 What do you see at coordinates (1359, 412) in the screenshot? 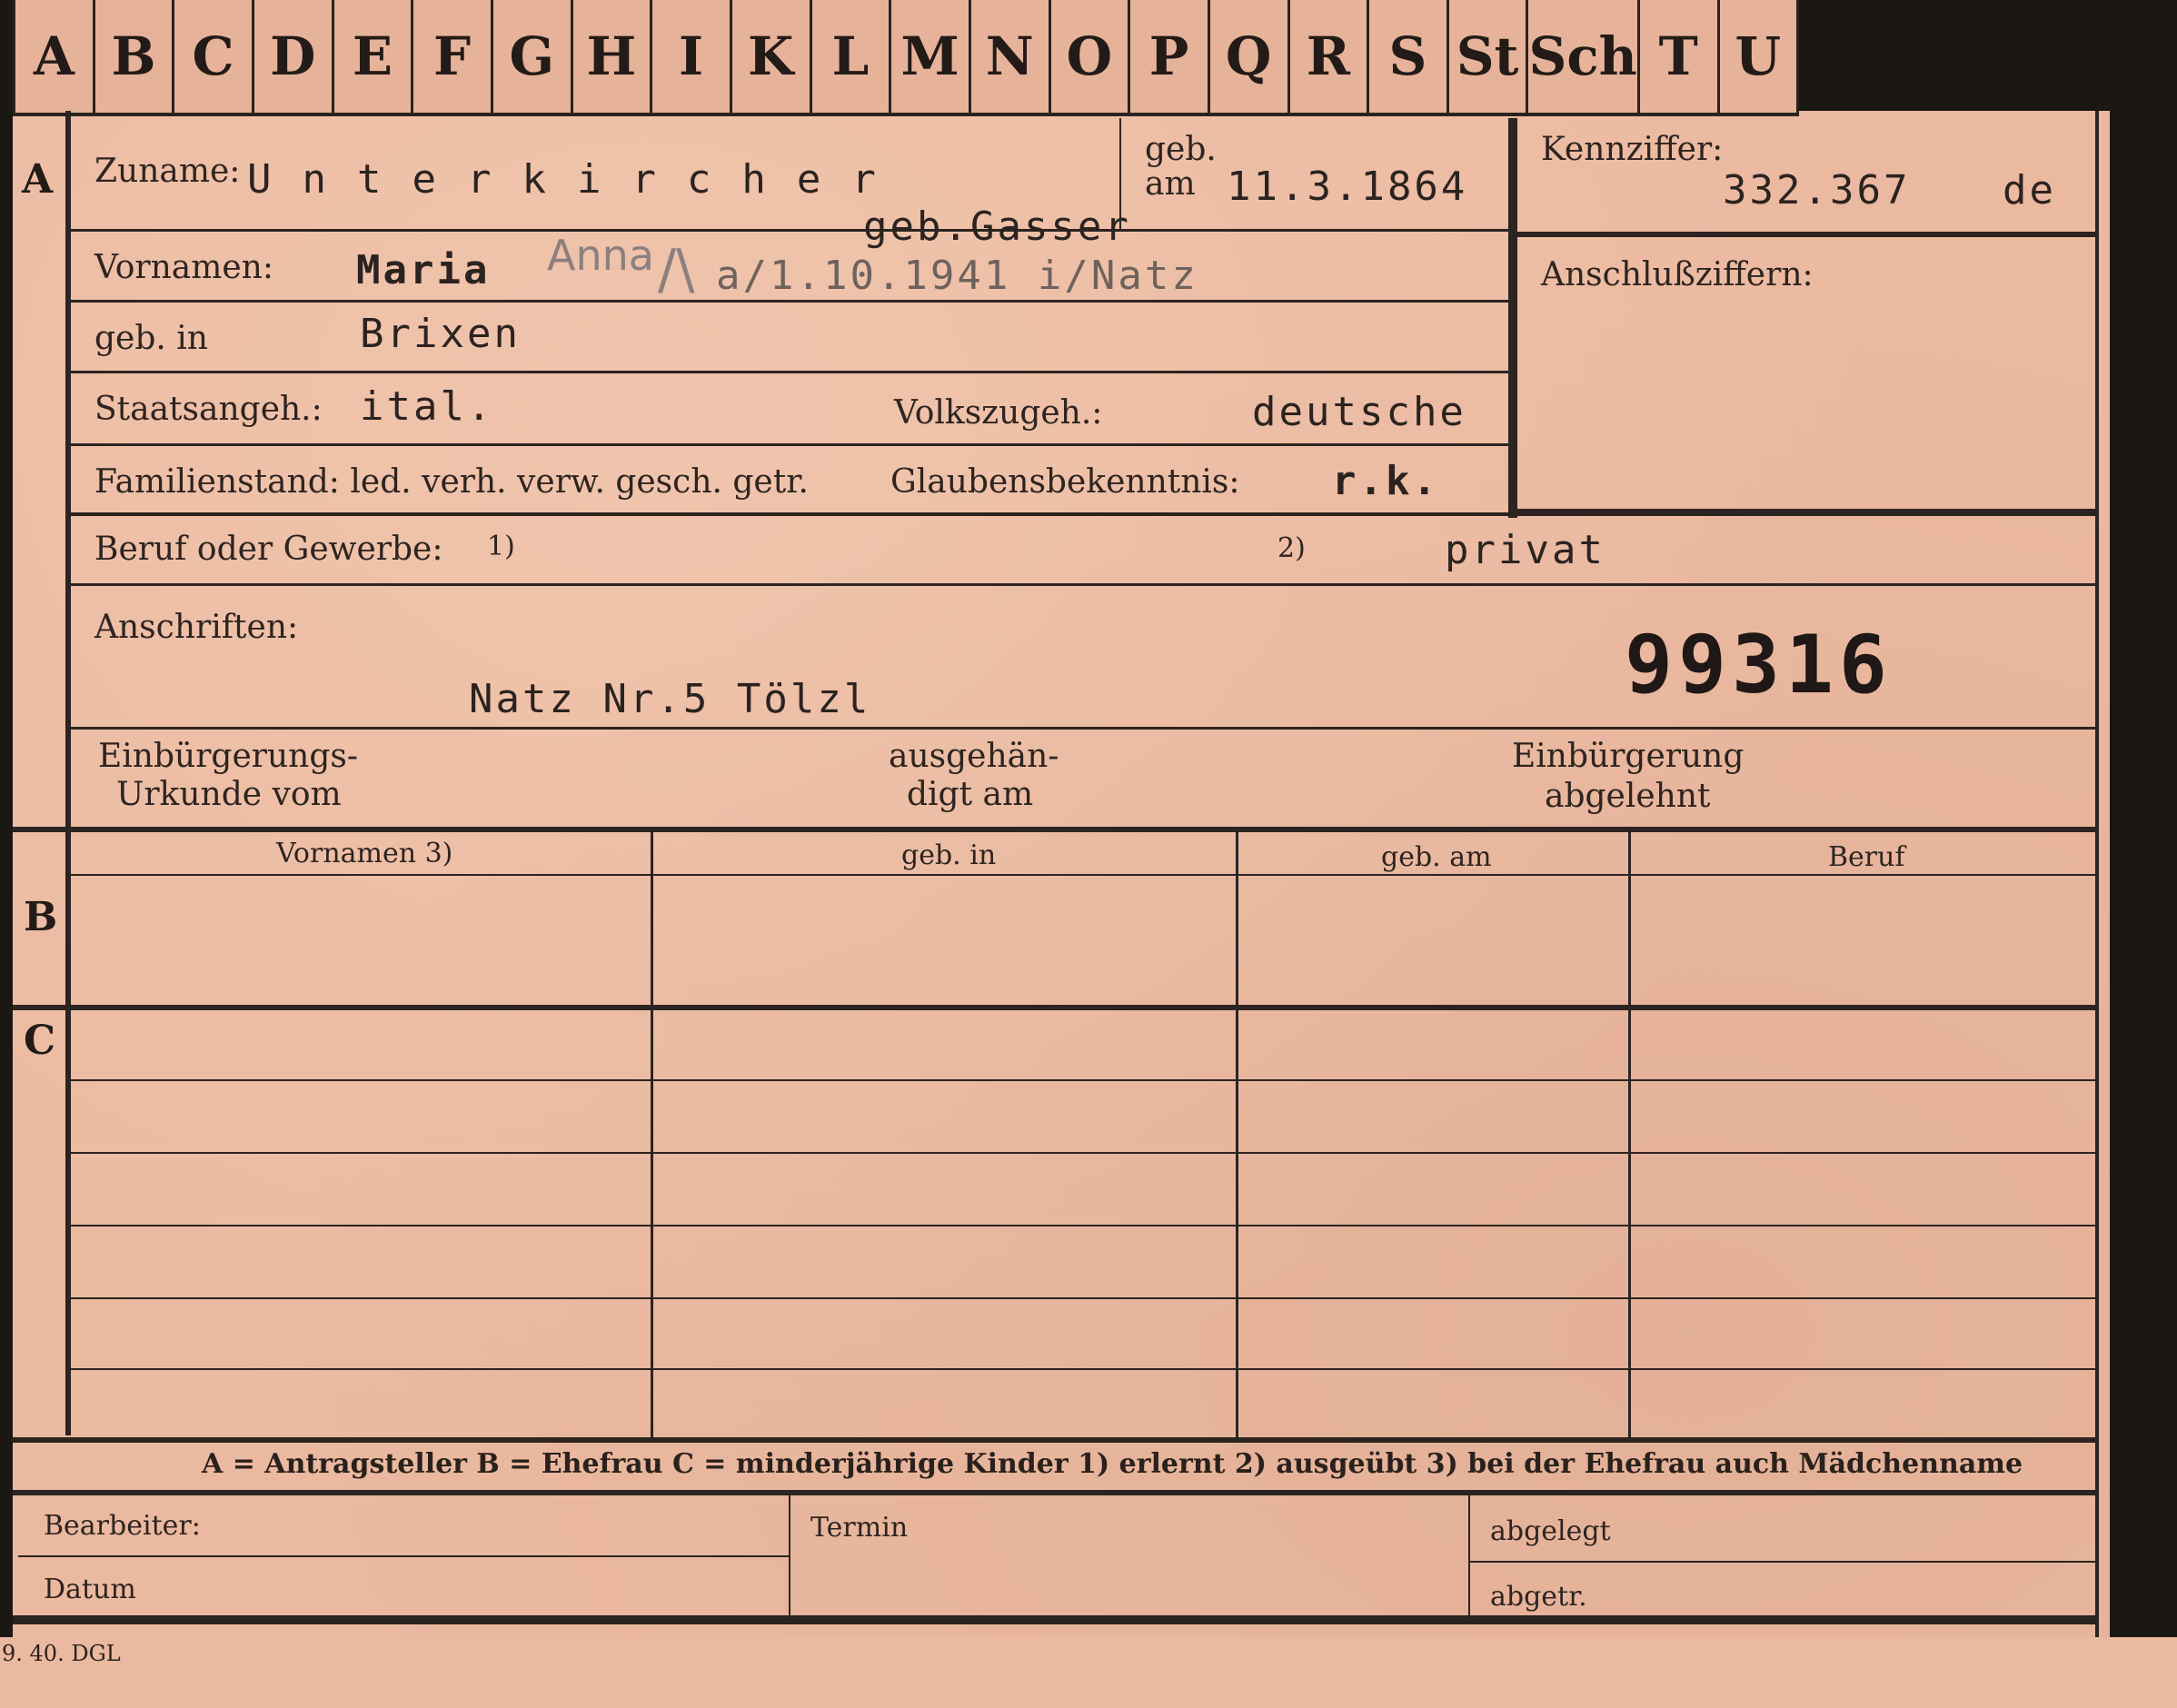
I see `ethnicity-value: deutsche` at bounding box center [1359, 412].